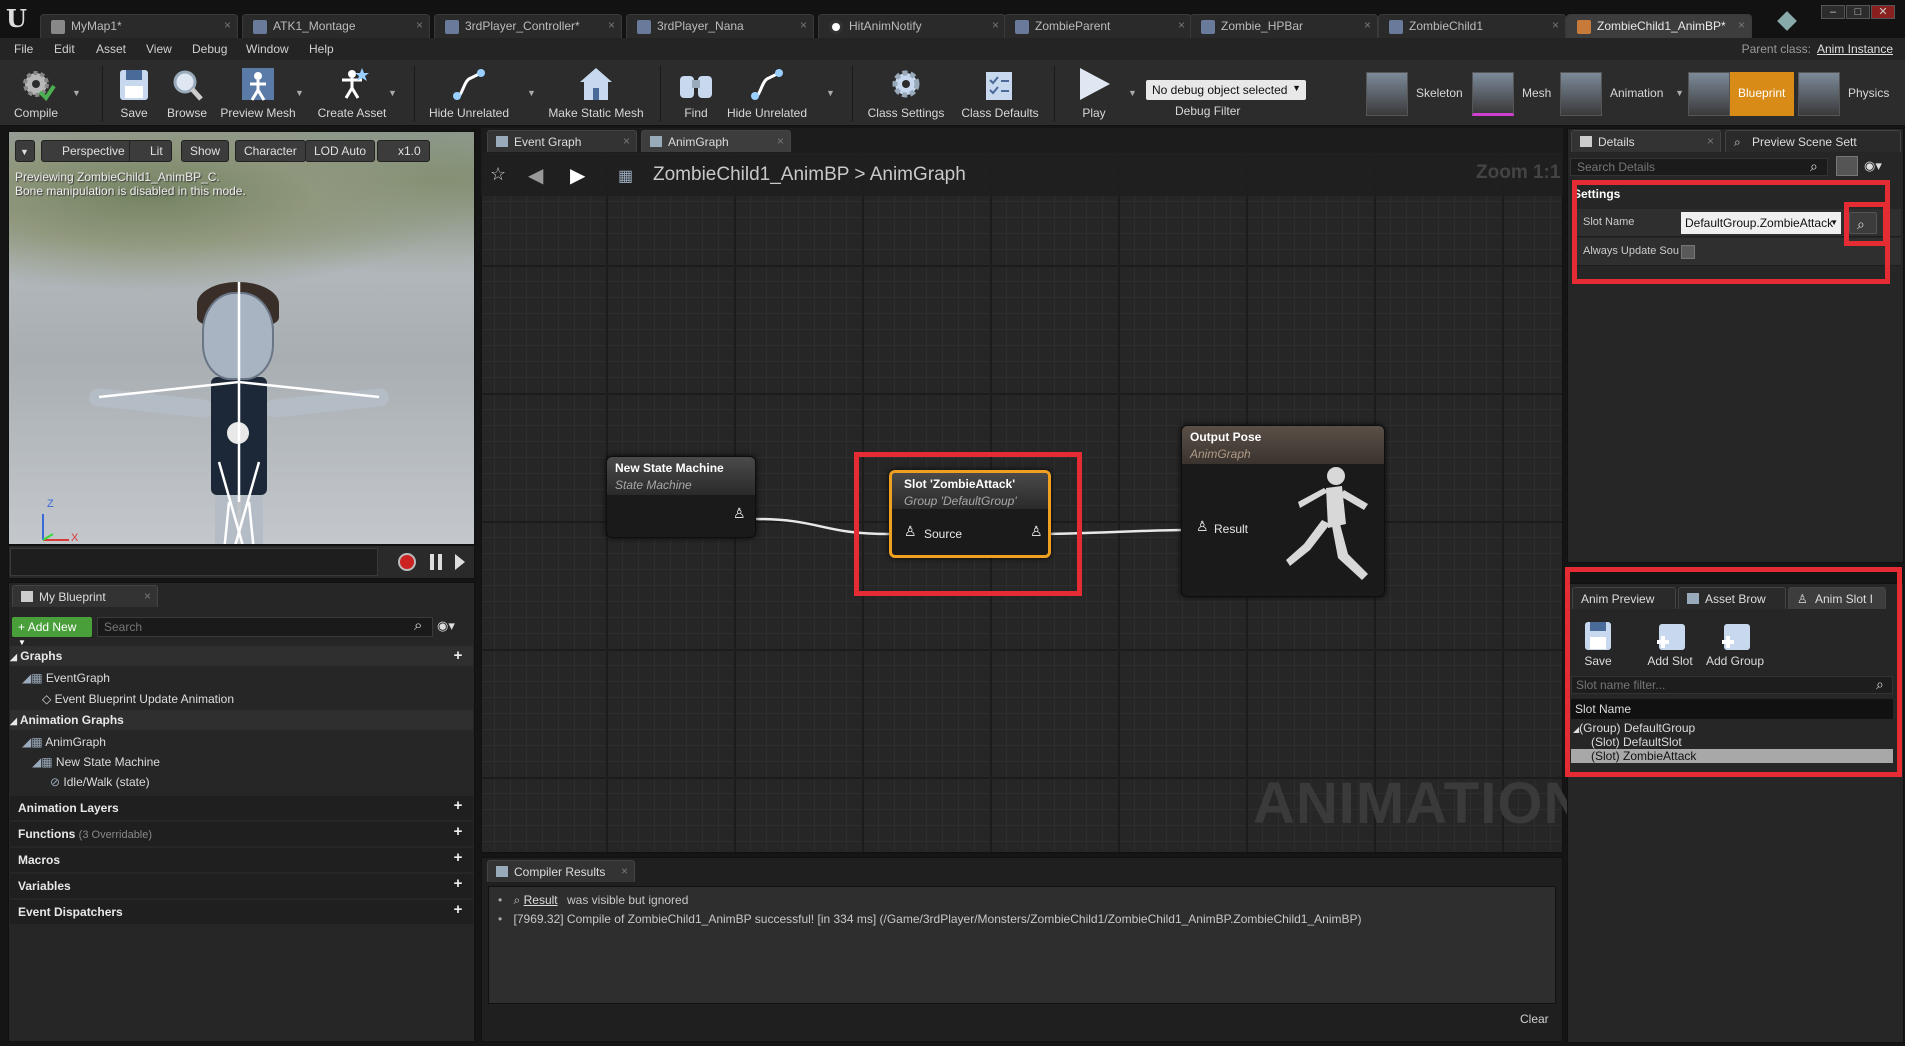  Describe the element at coordinates (1132, 93) in the screenshot. I see `play-options-arrow-icon: ▼` at that location.